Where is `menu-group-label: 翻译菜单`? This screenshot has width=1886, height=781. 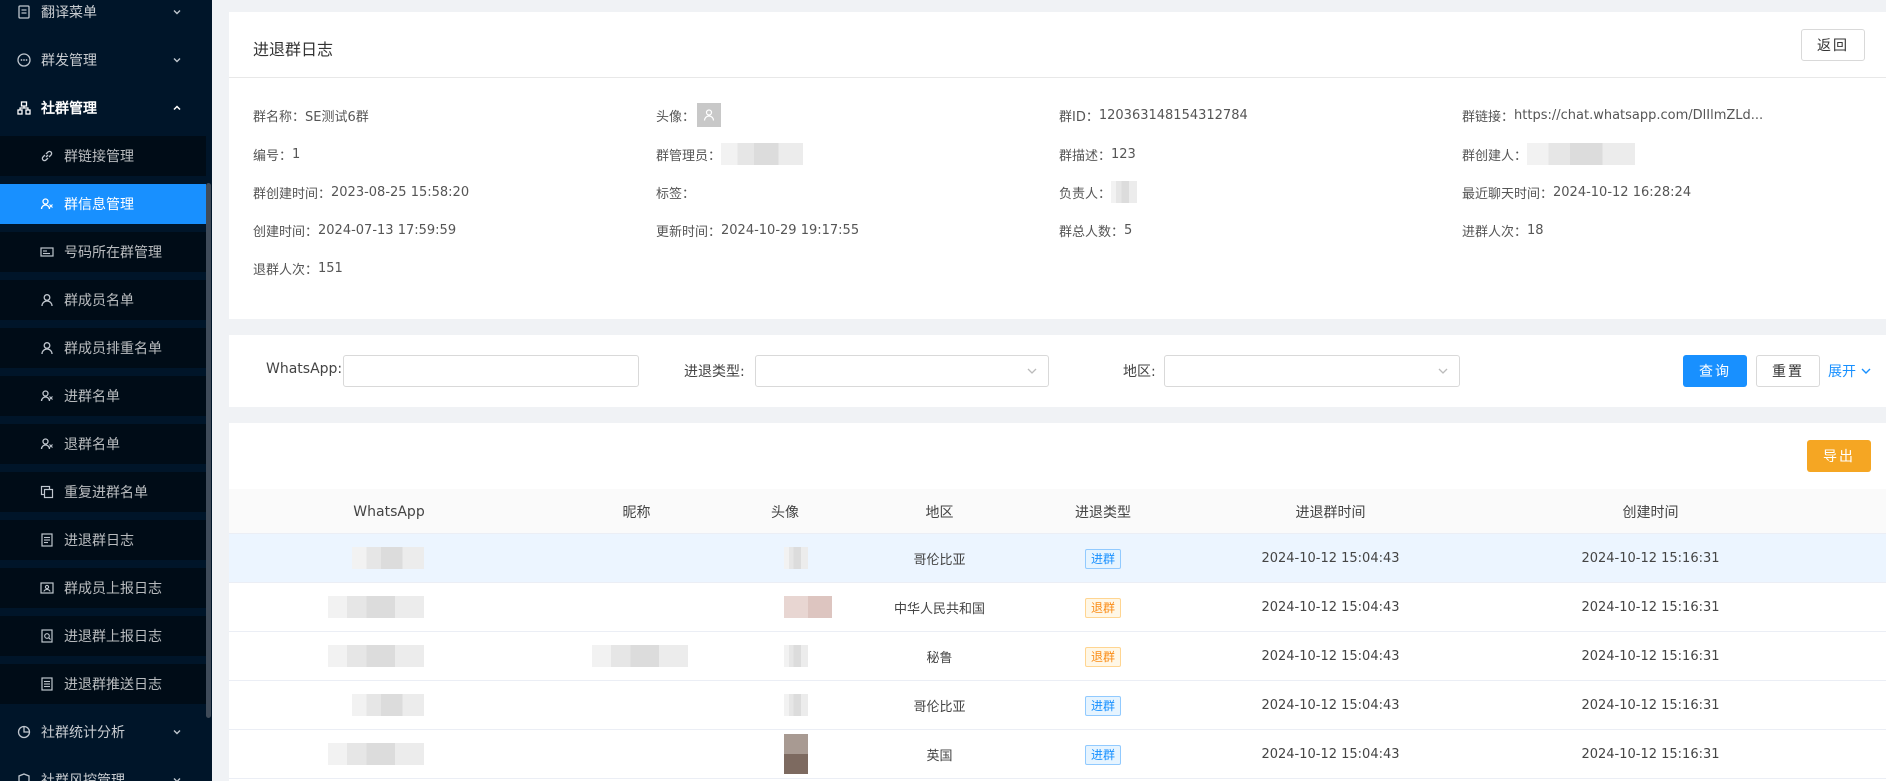 menu-group-label: 翻译菜单 is located at coordinates (69, 13).